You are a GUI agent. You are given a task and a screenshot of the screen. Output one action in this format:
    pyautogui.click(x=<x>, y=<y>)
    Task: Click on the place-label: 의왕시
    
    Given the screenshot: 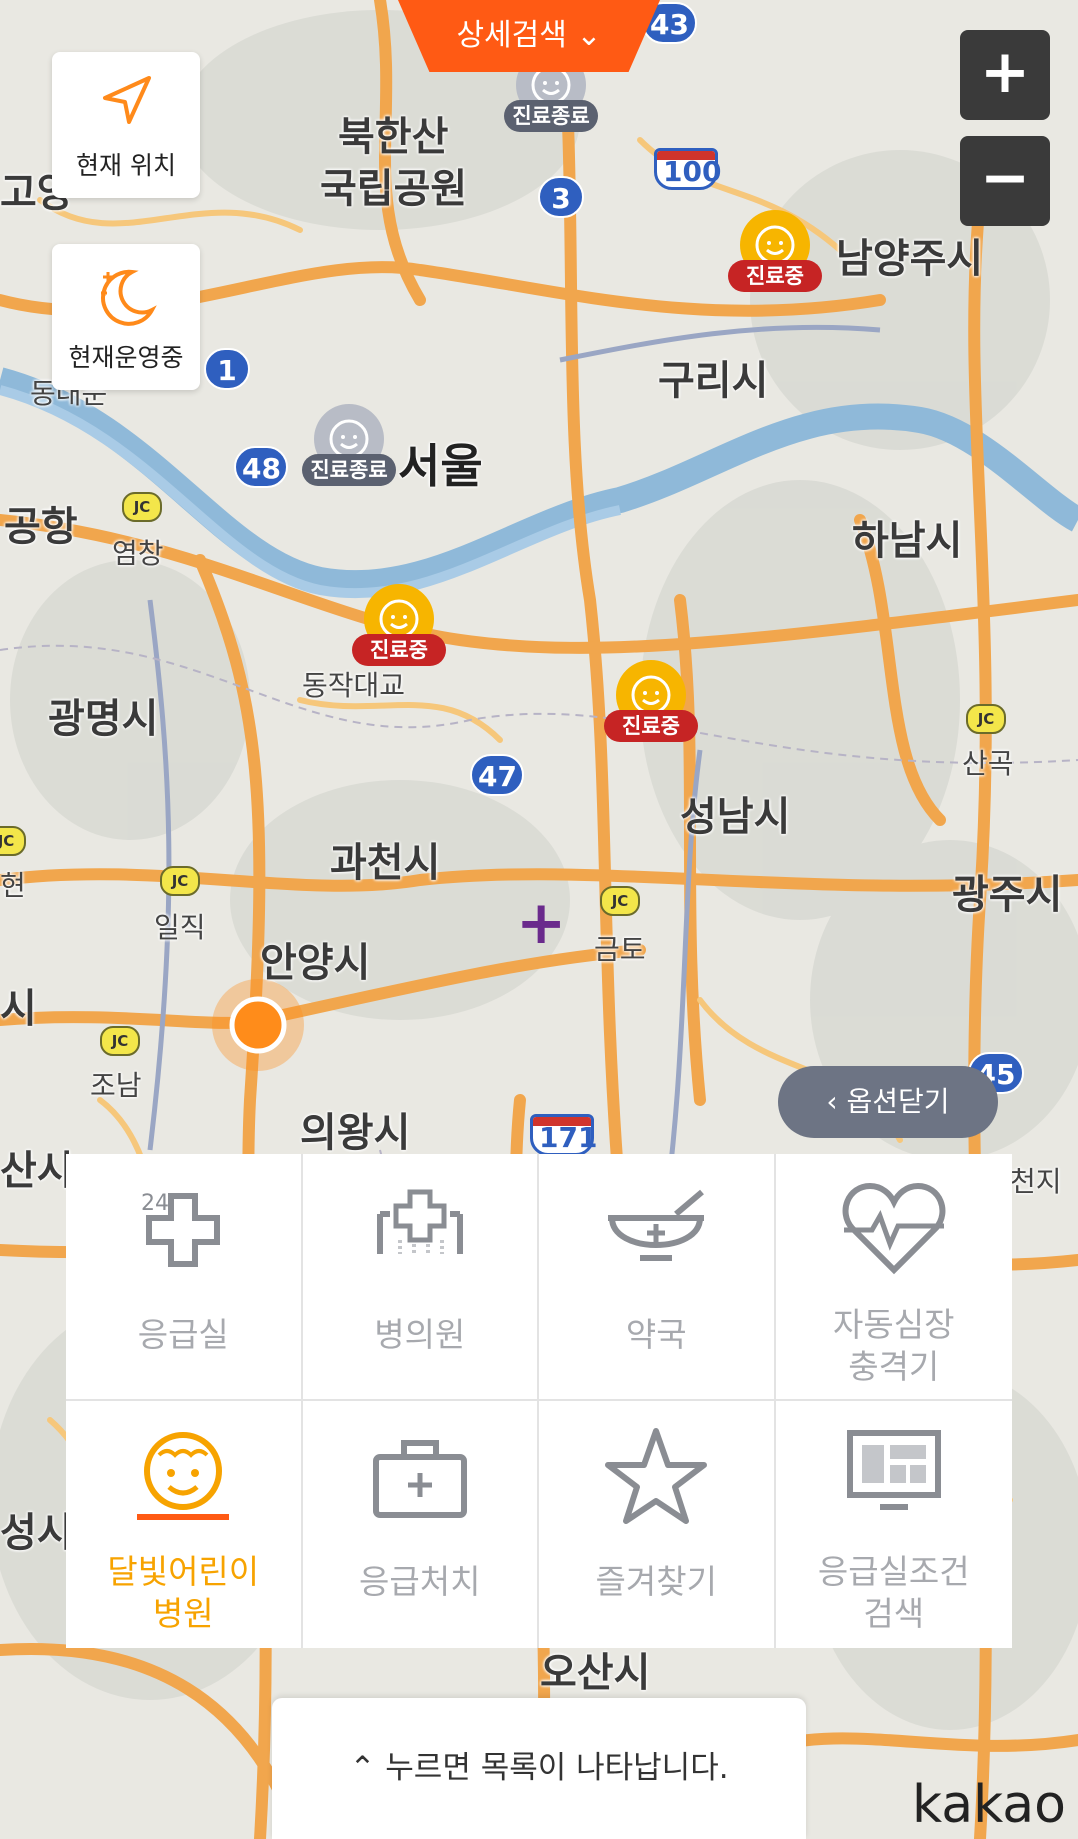 What is the action you would take?
    pyautogui.click(x=355, y=1133)
    